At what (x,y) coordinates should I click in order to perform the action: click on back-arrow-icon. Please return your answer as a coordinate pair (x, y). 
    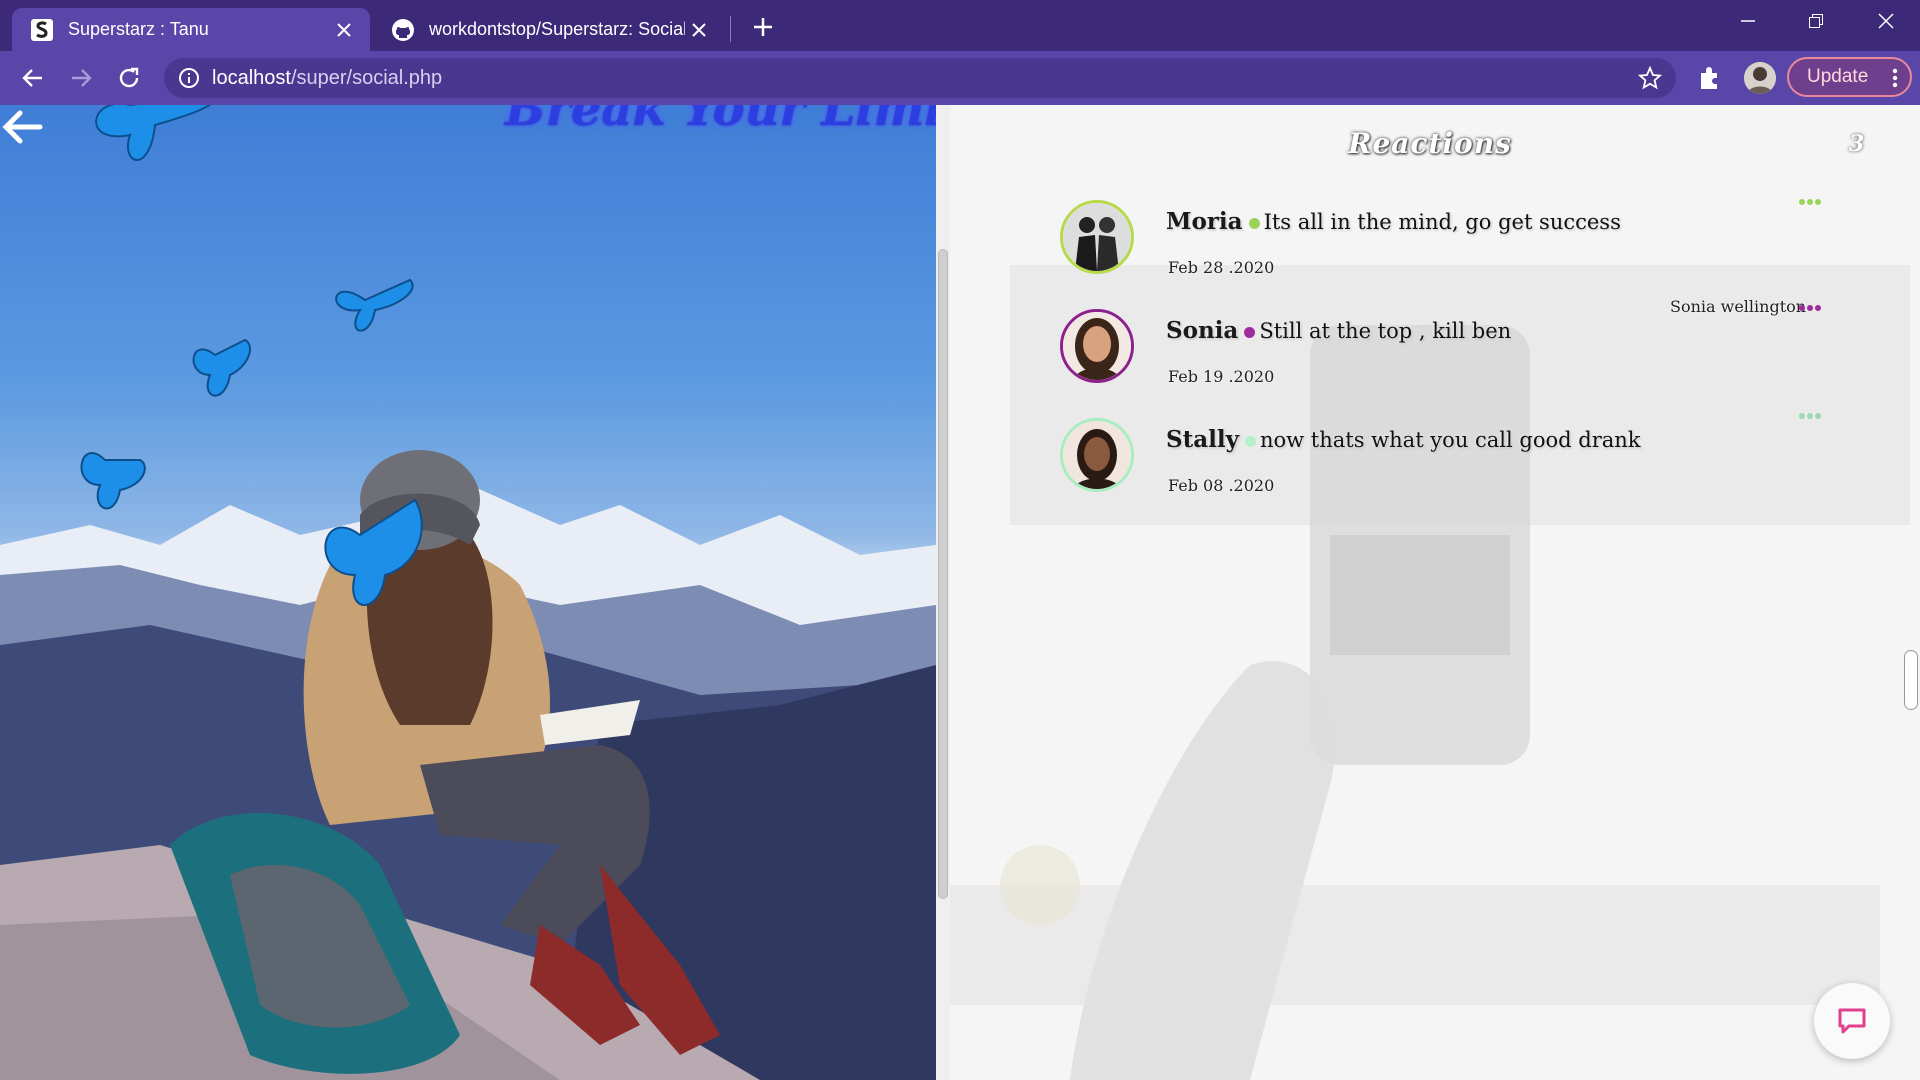
    Looking at the image, I should click on (22, 127).